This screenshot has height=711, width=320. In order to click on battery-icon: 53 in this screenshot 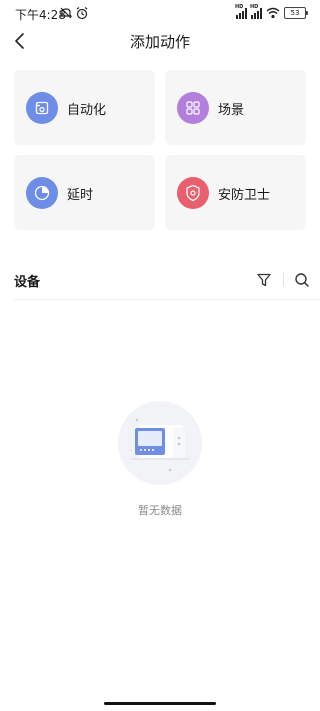, I will do `click(296, 13)`.